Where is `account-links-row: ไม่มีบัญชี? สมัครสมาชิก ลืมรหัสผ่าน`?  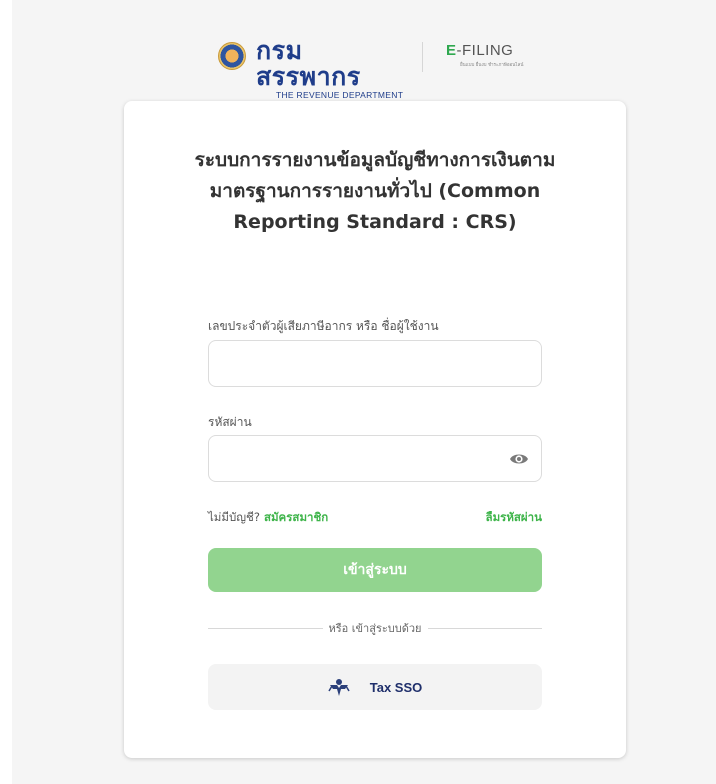 account-links-row: ไม่มีบัญชี? สมัครสมาชิก ลืมรหัสผ่าน is located at coordinates (375, 519).